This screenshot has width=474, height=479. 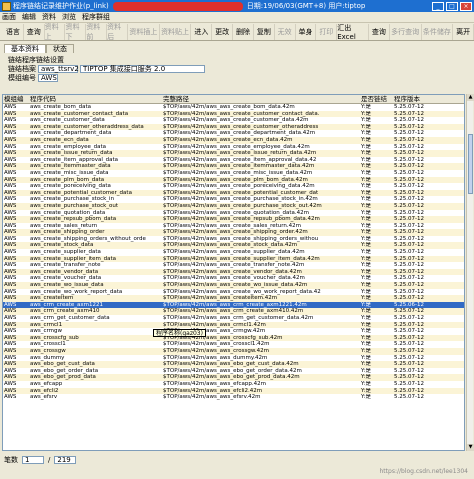 What do you see at coordinates (48, 78) in the screenshot?
I see `module-code-input: AWS` at bounding box center [48, 78].